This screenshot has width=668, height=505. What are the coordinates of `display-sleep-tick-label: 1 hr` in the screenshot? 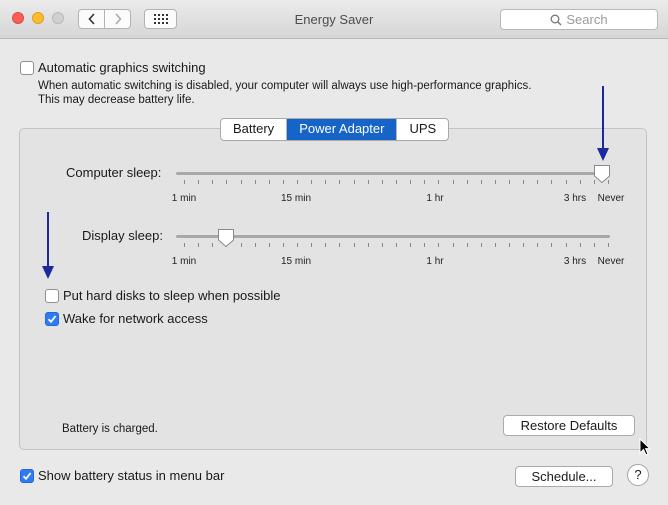 It's located at (435, 261).